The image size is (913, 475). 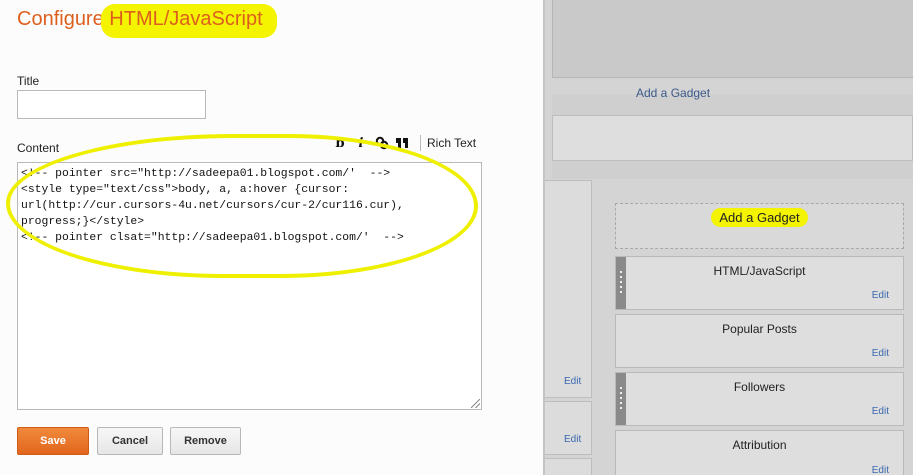 What do you see at coordinates (130, 441) in the screenshot?
I see `cancel-button: Cancel` at bounding box center [130, 441].